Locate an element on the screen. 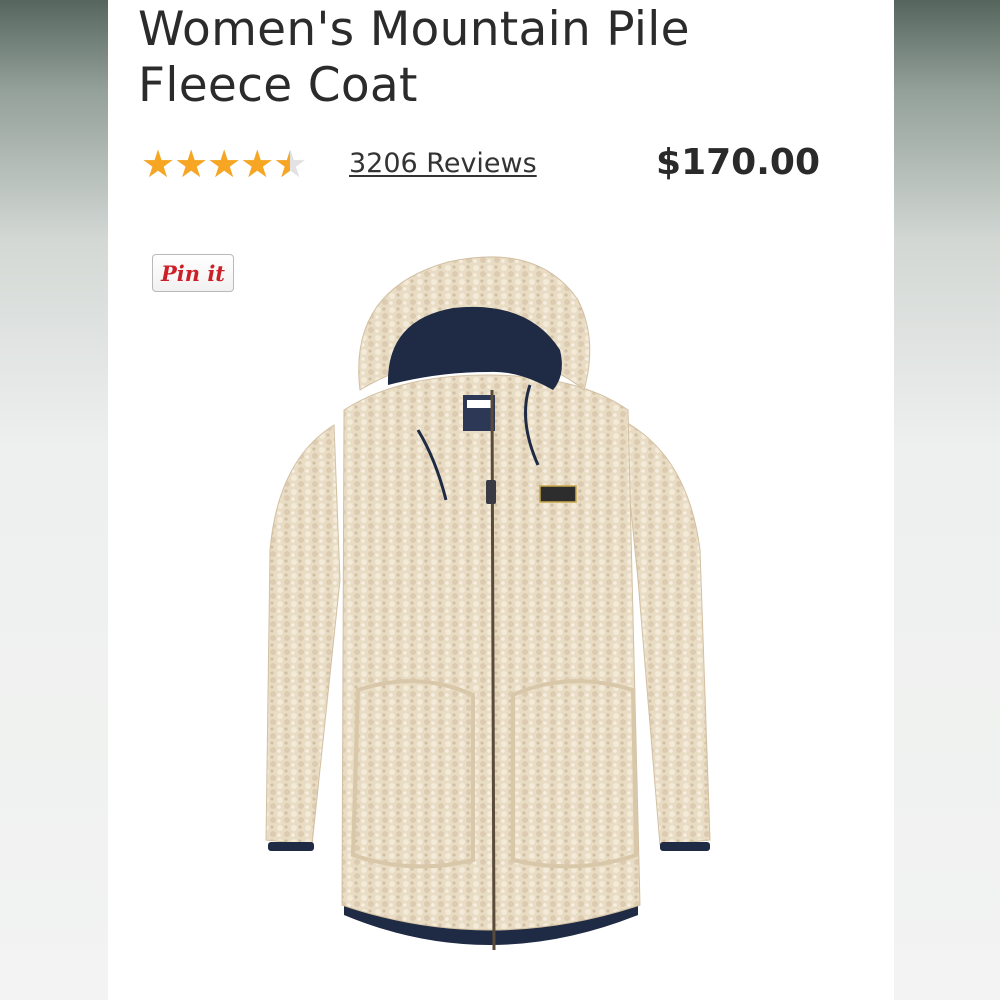 The height and width of the screenshot is (1000, 1000). pin-it-label: Pin it is located at coordinates (193, 273).